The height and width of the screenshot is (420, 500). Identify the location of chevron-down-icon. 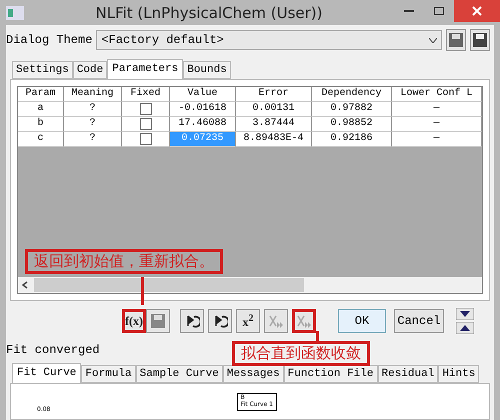
(433, 40).